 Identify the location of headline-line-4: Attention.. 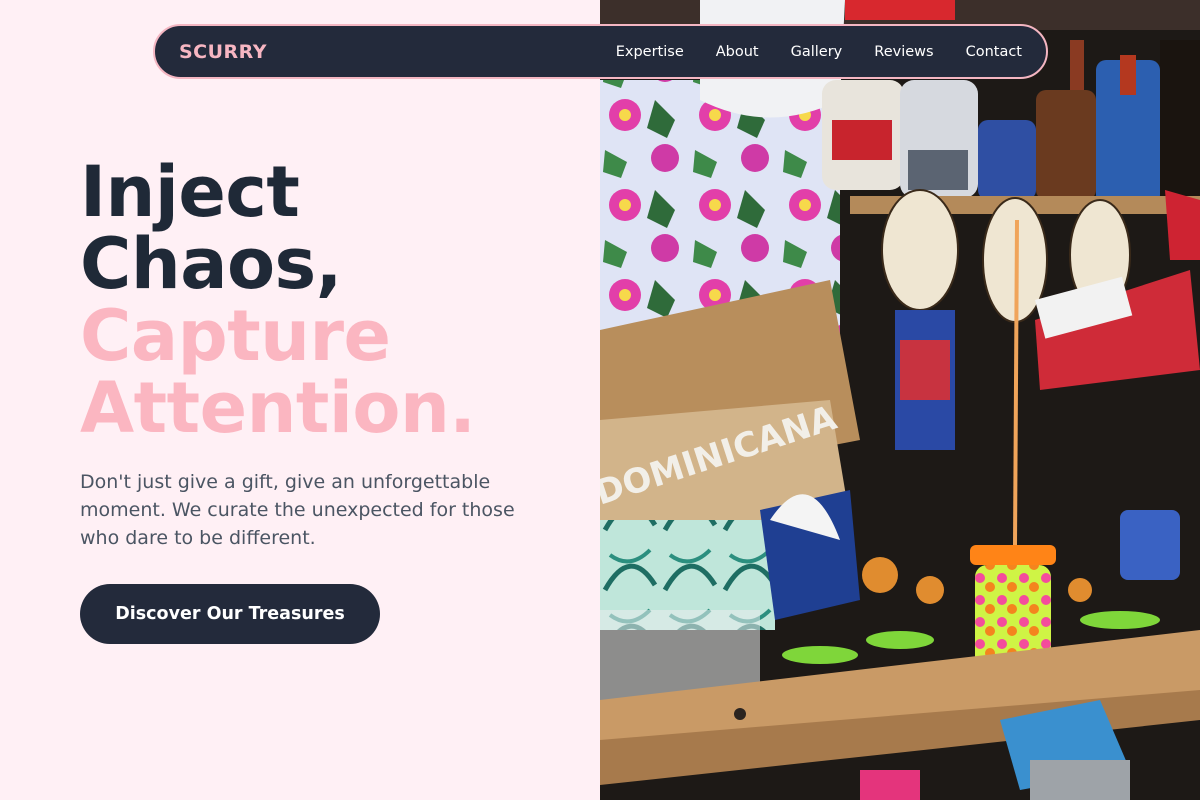
(278, 408).